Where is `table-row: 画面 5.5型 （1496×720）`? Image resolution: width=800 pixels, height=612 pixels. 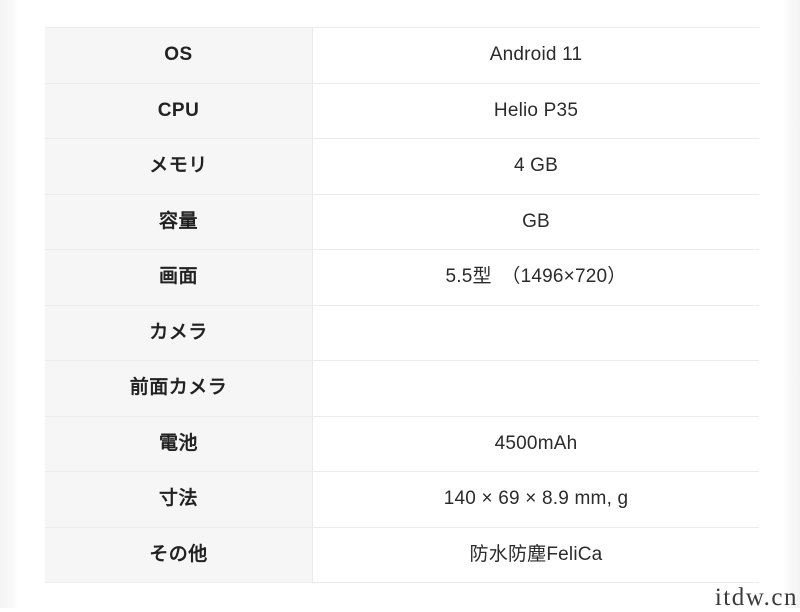
table-row: 画面 5.5型 （1496×720） is located at coordinates (402, 277).